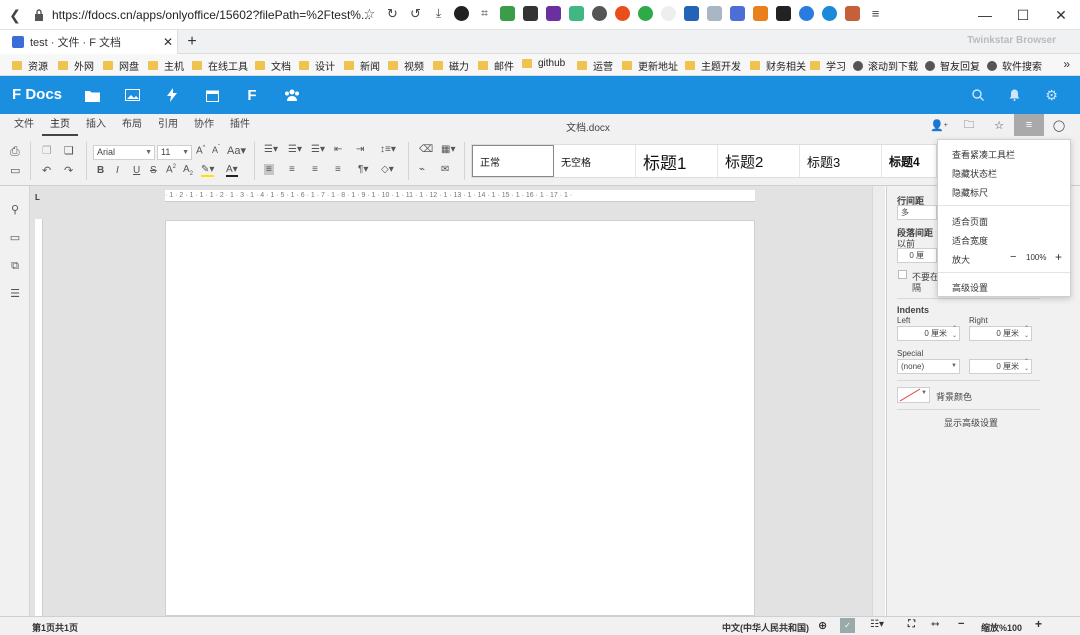  Describe the element at coordinates (273, 65) in the screenshot. I see `bookmark-item: 文档` at that location.